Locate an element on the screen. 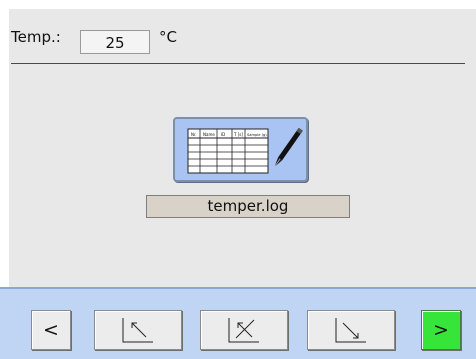 The width and height of the screenshot is (476, 359). header-divider is located at coordinates (238, 63).